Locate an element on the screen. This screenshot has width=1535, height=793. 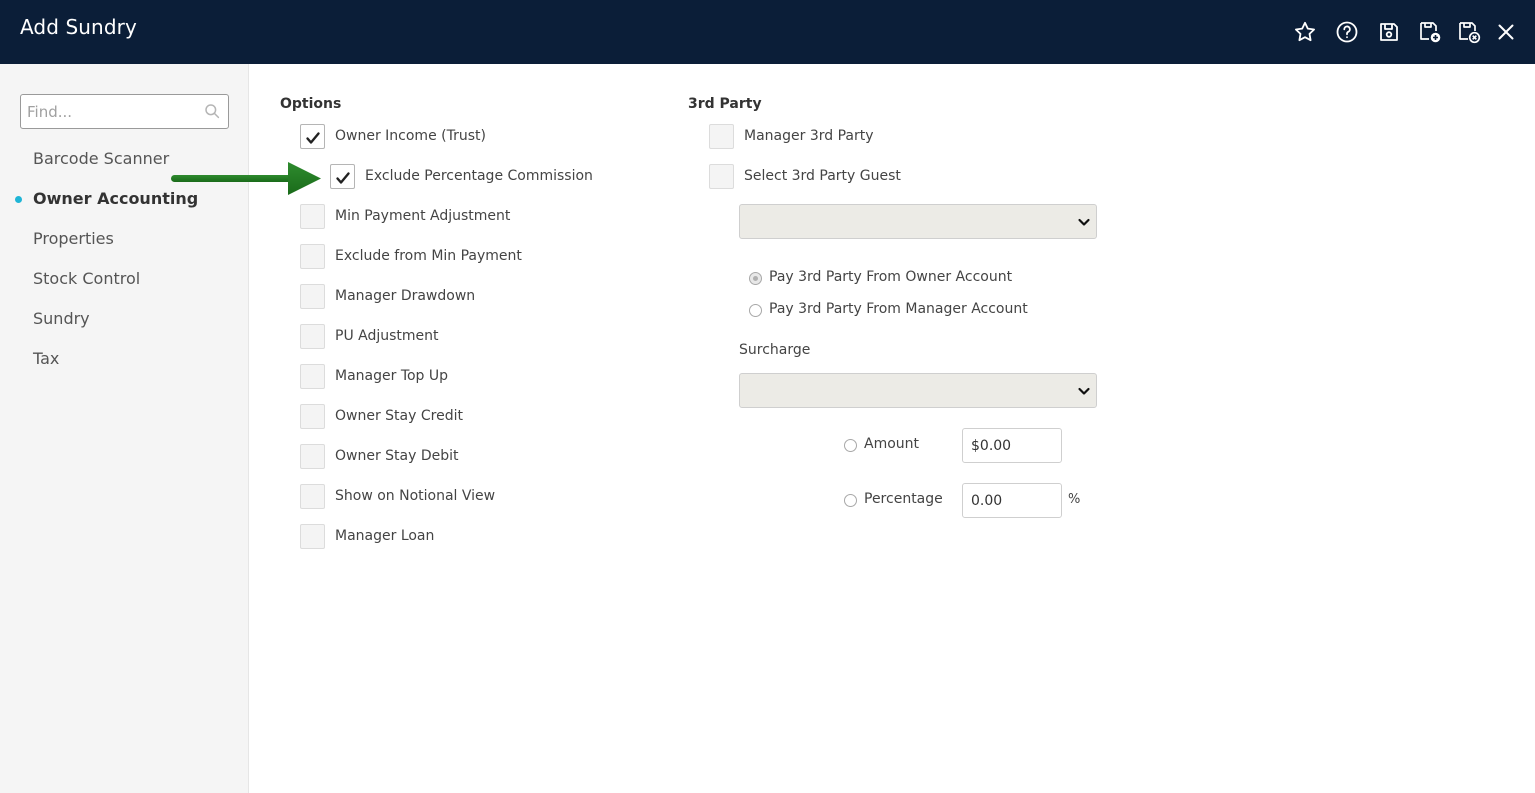
checkbox-manager-drawdown is located at coordinates (312, 296).